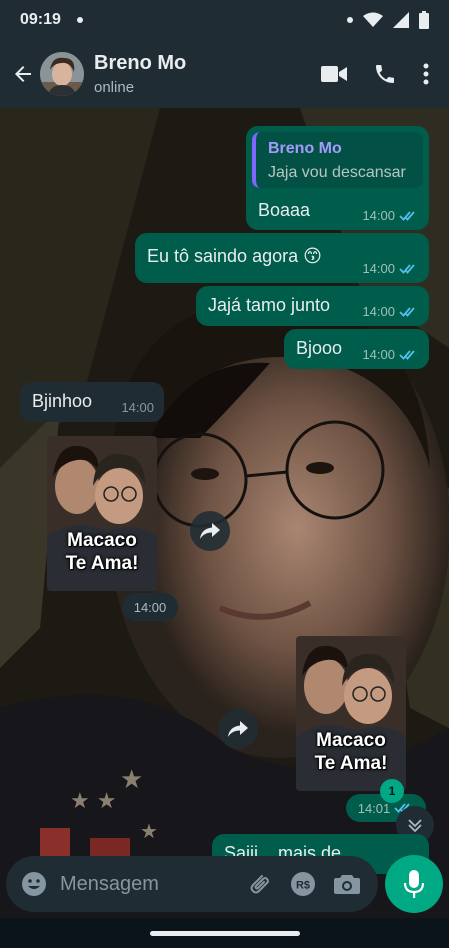  I want to click on message-composer: R$, so click(192, 884).